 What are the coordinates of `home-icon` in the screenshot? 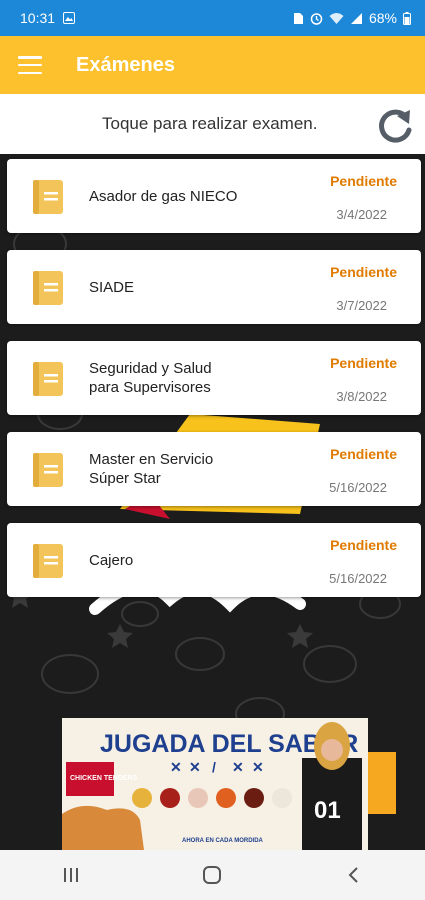 It's located at (212, 875).